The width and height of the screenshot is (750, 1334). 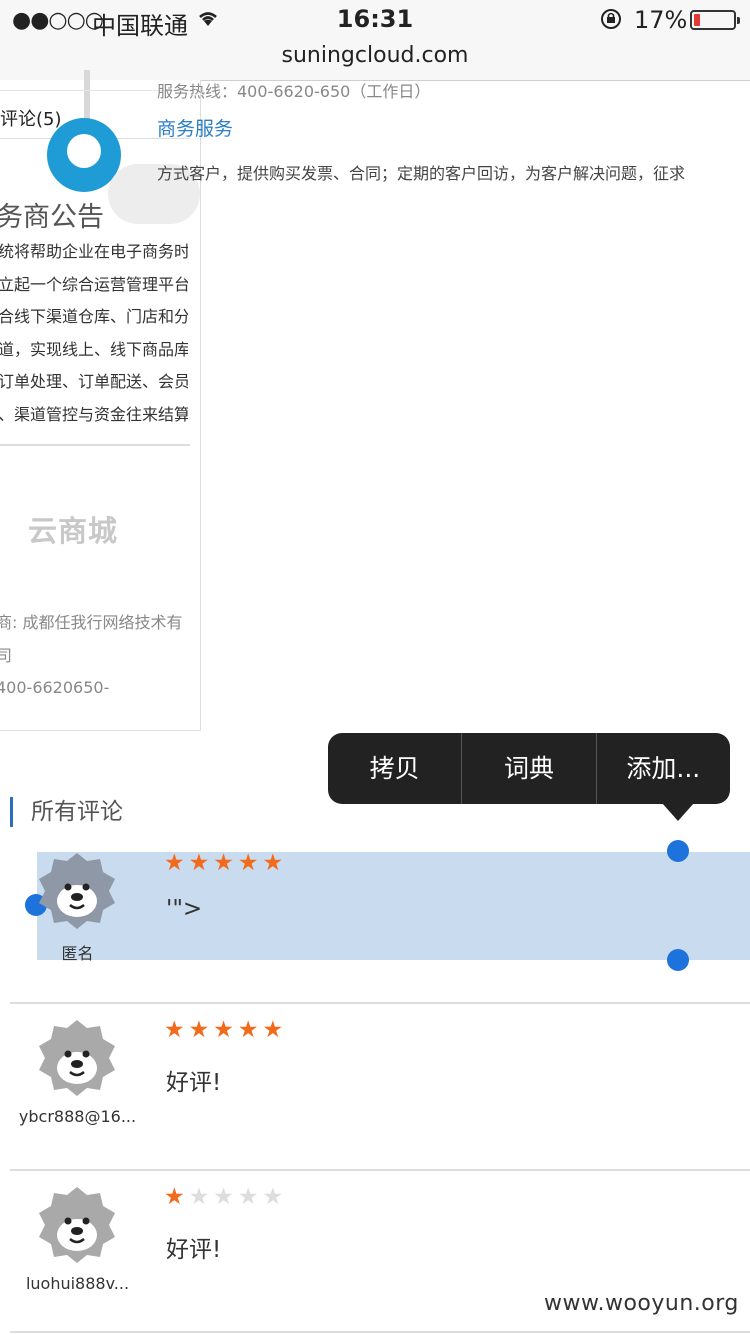 What do you see at coordinates (678, 812) in the screenshot?
I see `context-menu-arrow` at bounding box center [678, 812].